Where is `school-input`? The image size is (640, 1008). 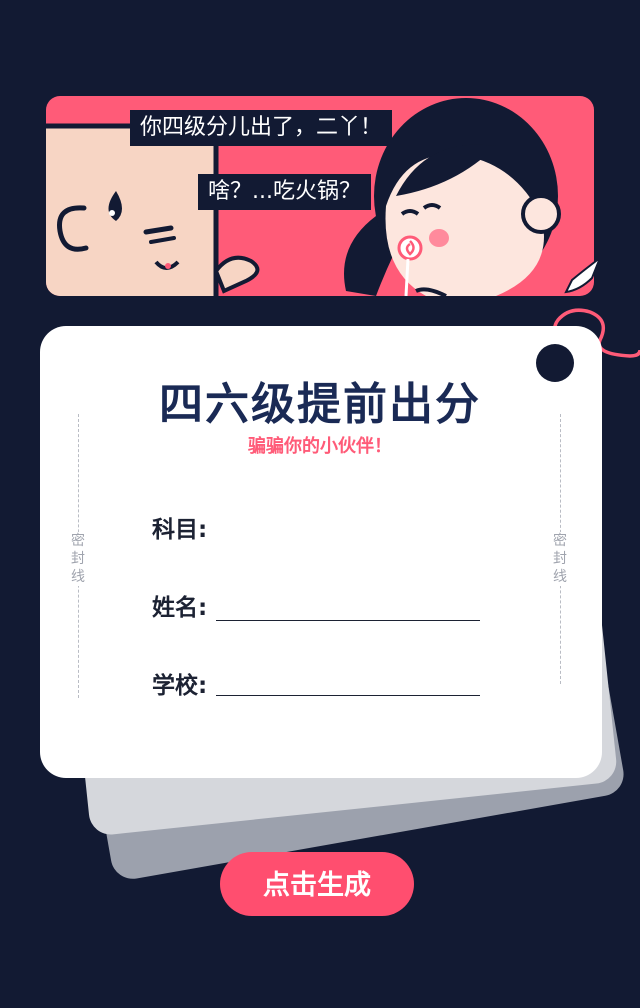 school-input is located at coordinates (348, 683).